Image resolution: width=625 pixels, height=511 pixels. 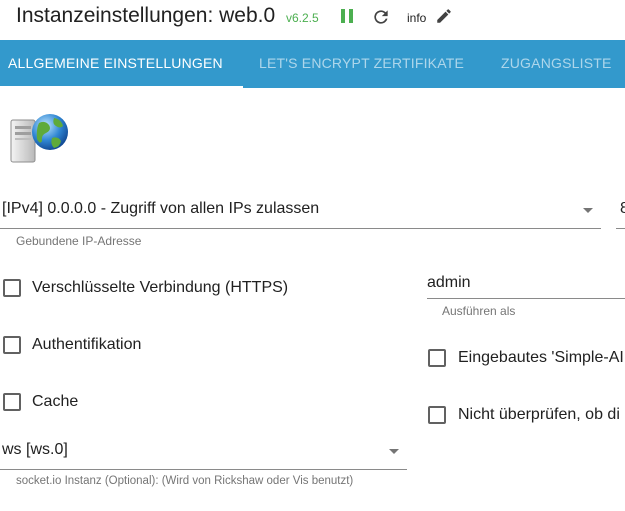 I want to click on port-value: 8, so click(x=622, y=209).